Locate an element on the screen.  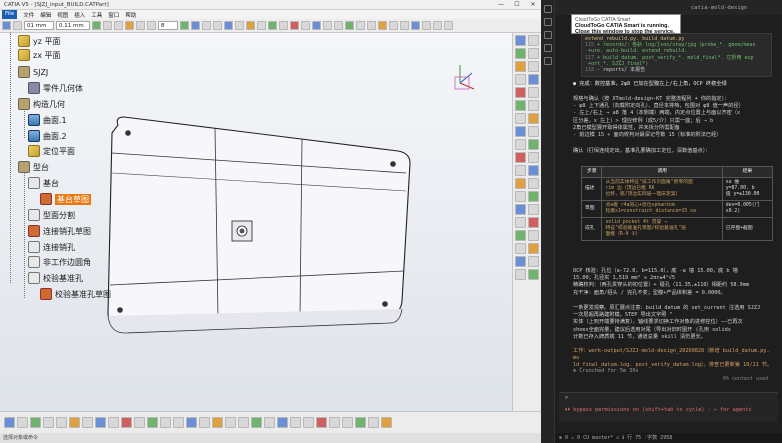
tree-node-surface-split: 型面分割 is located at coordinates (51, 215).